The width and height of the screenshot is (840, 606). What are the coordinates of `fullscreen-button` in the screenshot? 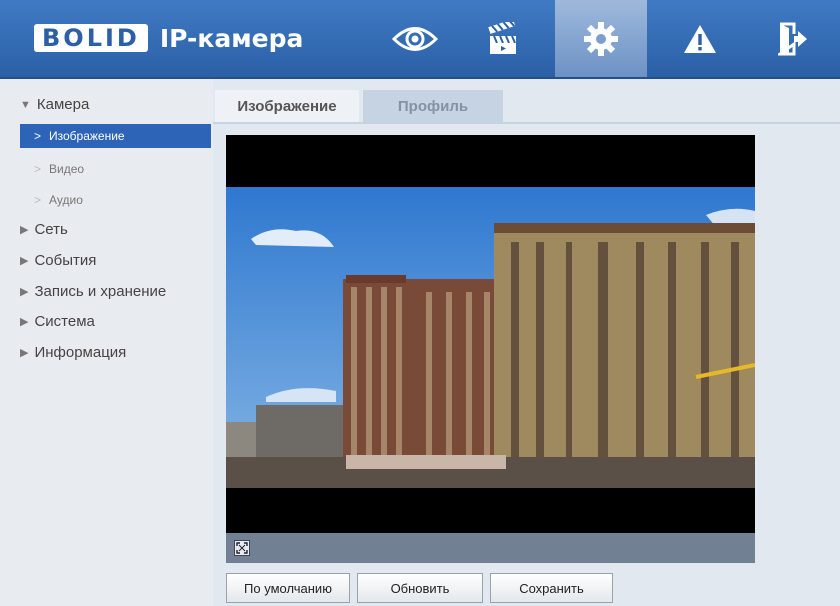 It's located at (242, 548).